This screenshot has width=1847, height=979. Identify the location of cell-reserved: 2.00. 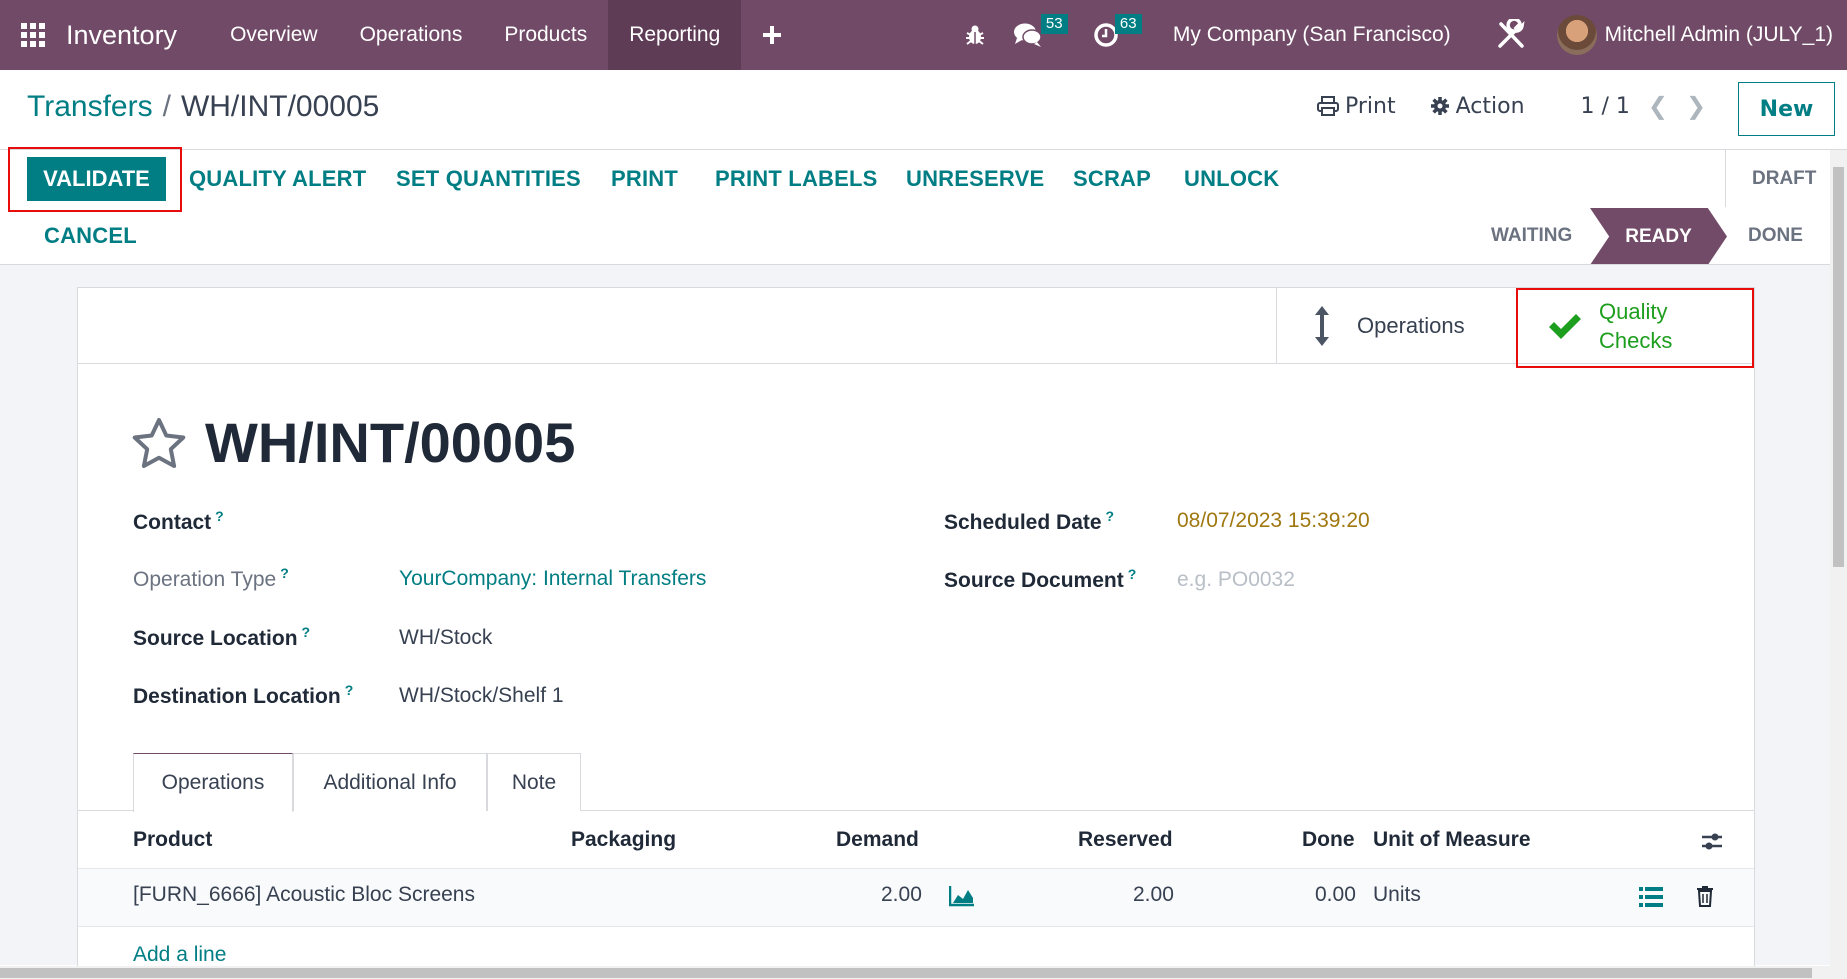
(1153, 895).